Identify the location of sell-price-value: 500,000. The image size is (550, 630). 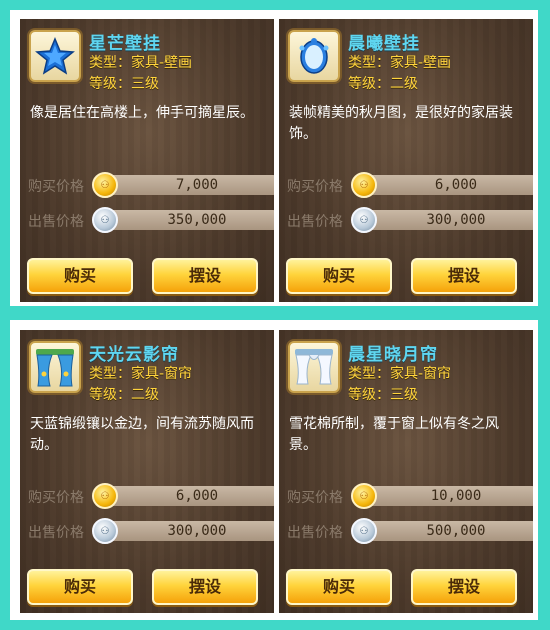
(448, 531).